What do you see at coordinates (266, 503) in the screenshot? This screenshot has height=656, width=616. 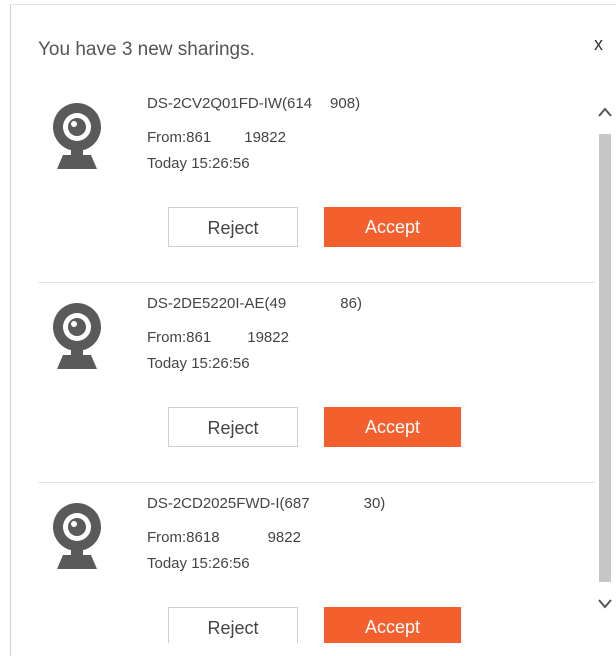 I see `device-name: DS-2CD2025FWD-I(687 30)` at bounding box center [266, 503].